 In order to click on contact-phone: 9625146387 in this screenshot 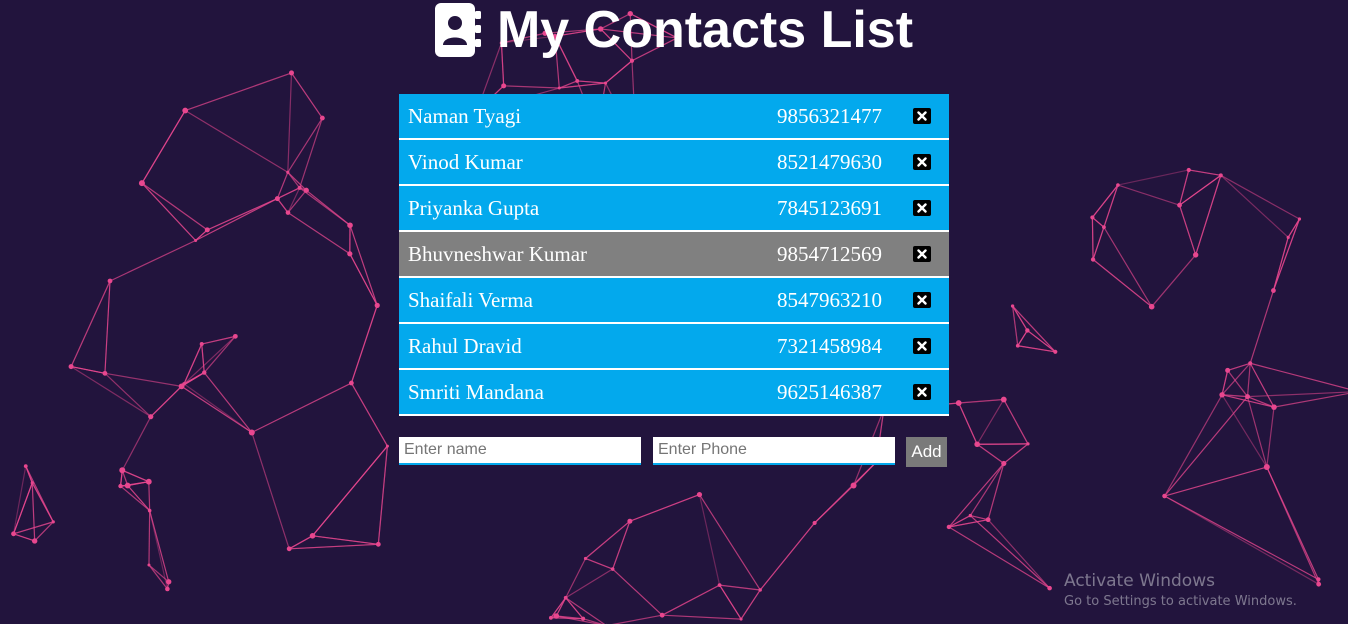, I will do `click(829, 391)`.